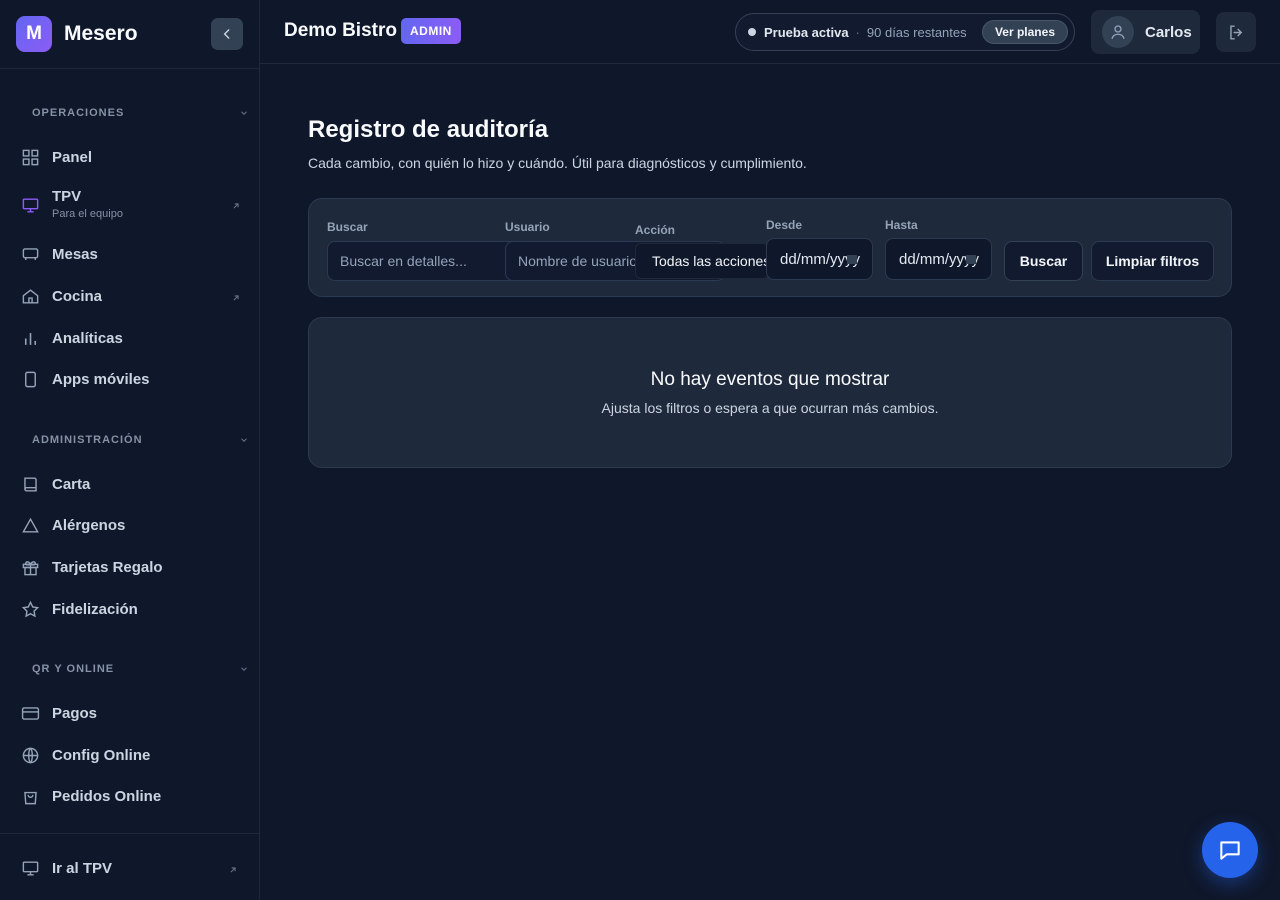 The image size is (1280, 900). I want to click on avatar, so click(1118, 32).